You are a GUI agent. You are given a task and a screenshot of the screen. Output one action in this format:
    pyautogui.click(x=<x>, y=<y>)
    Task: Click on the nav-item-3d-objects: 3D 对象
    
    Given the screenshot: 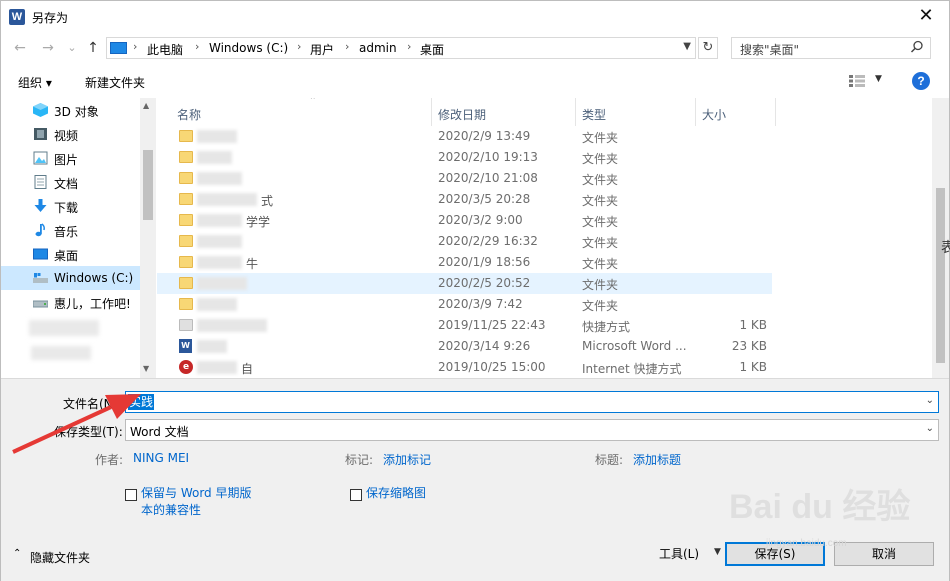 What is the action you would take?
    pyautogui.click(x=70, y=110)
    